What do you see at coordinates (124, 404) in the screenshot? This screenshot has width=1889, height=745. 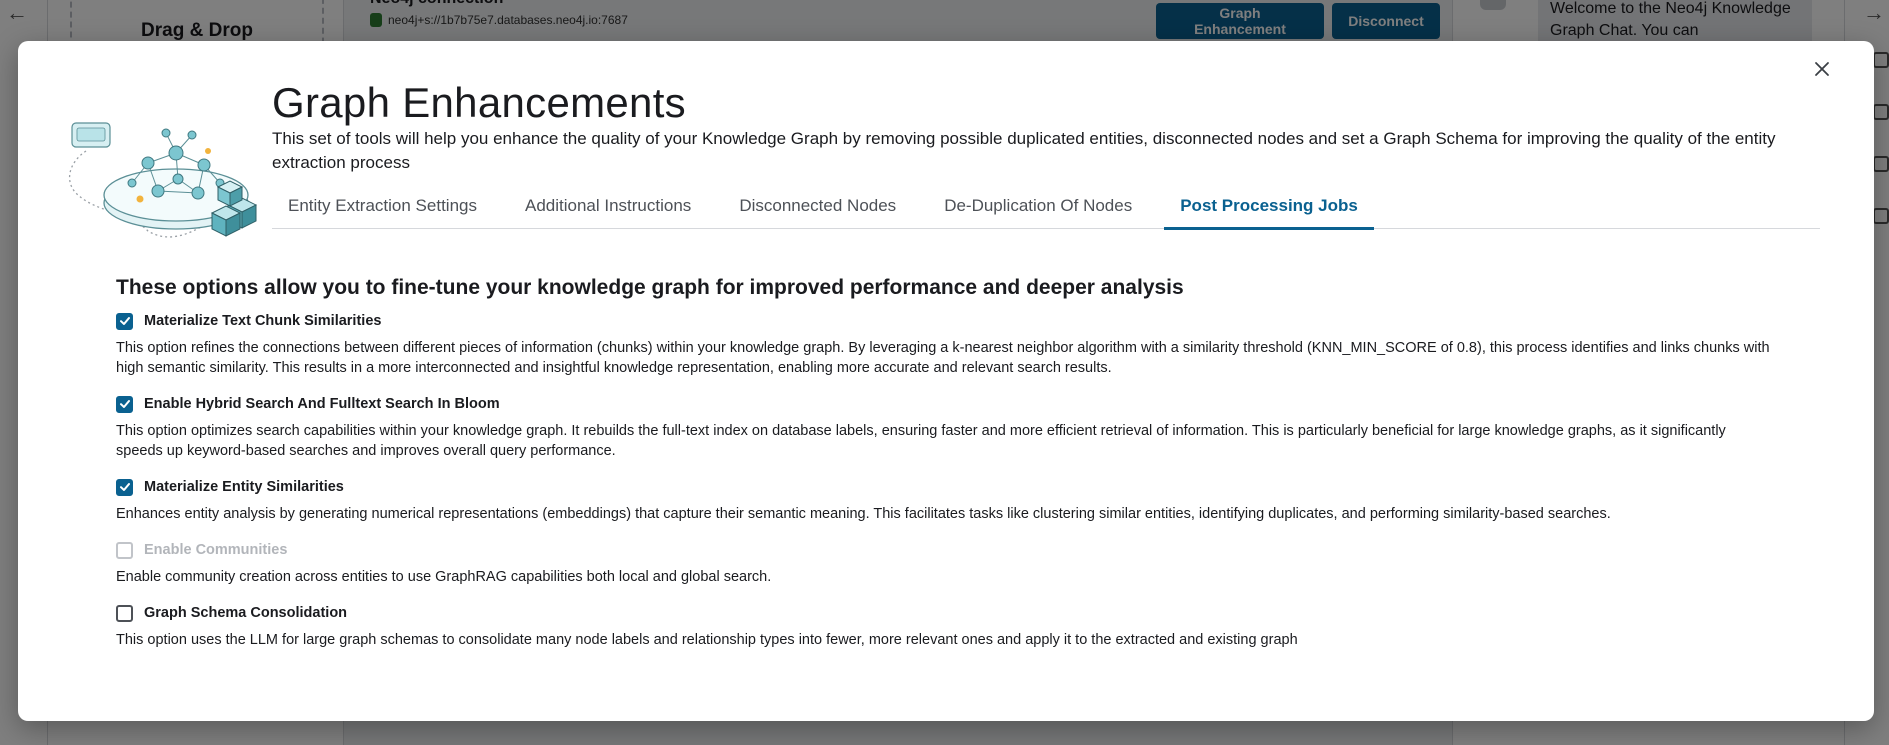 I see `hybrid-search-checkbox` at bounding box center [124, 404].